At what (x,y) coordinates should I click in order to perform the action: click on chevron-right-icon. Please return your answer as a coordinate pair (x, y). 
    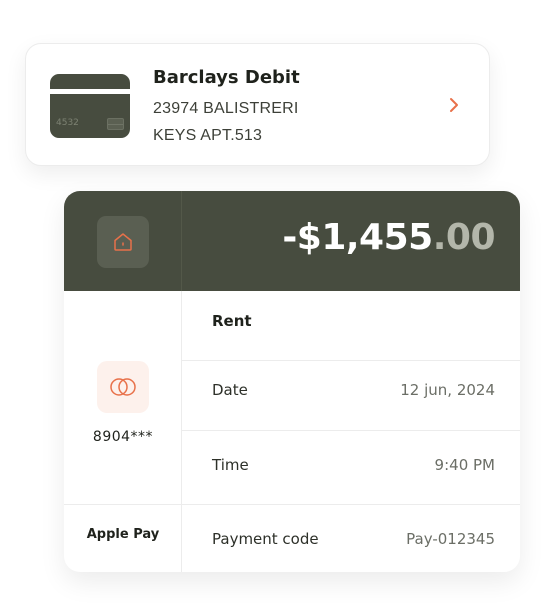
    Looking at the image, I should click on (454, 105).